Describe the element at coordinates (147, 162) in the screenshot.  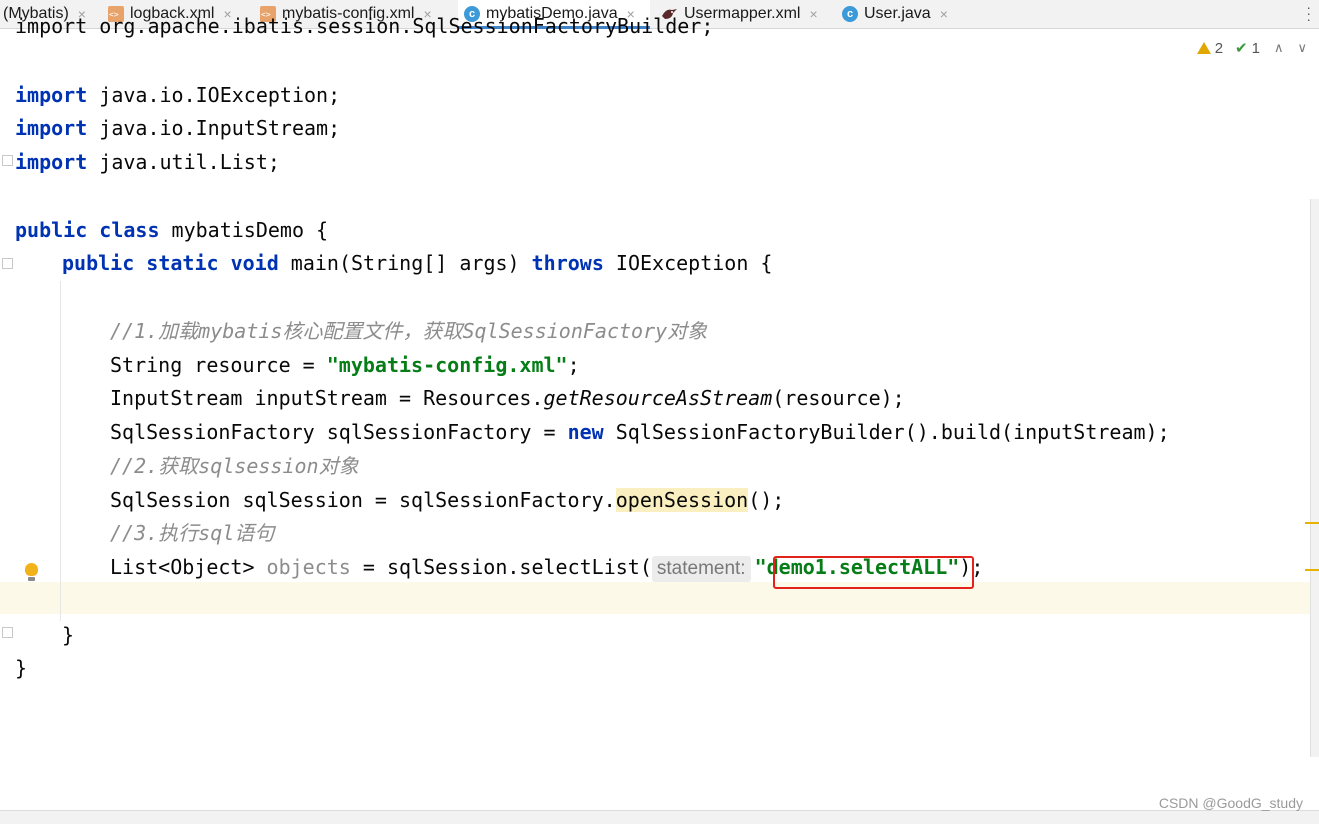
I see `code-line-import-list: import java.util.List;` at that location.